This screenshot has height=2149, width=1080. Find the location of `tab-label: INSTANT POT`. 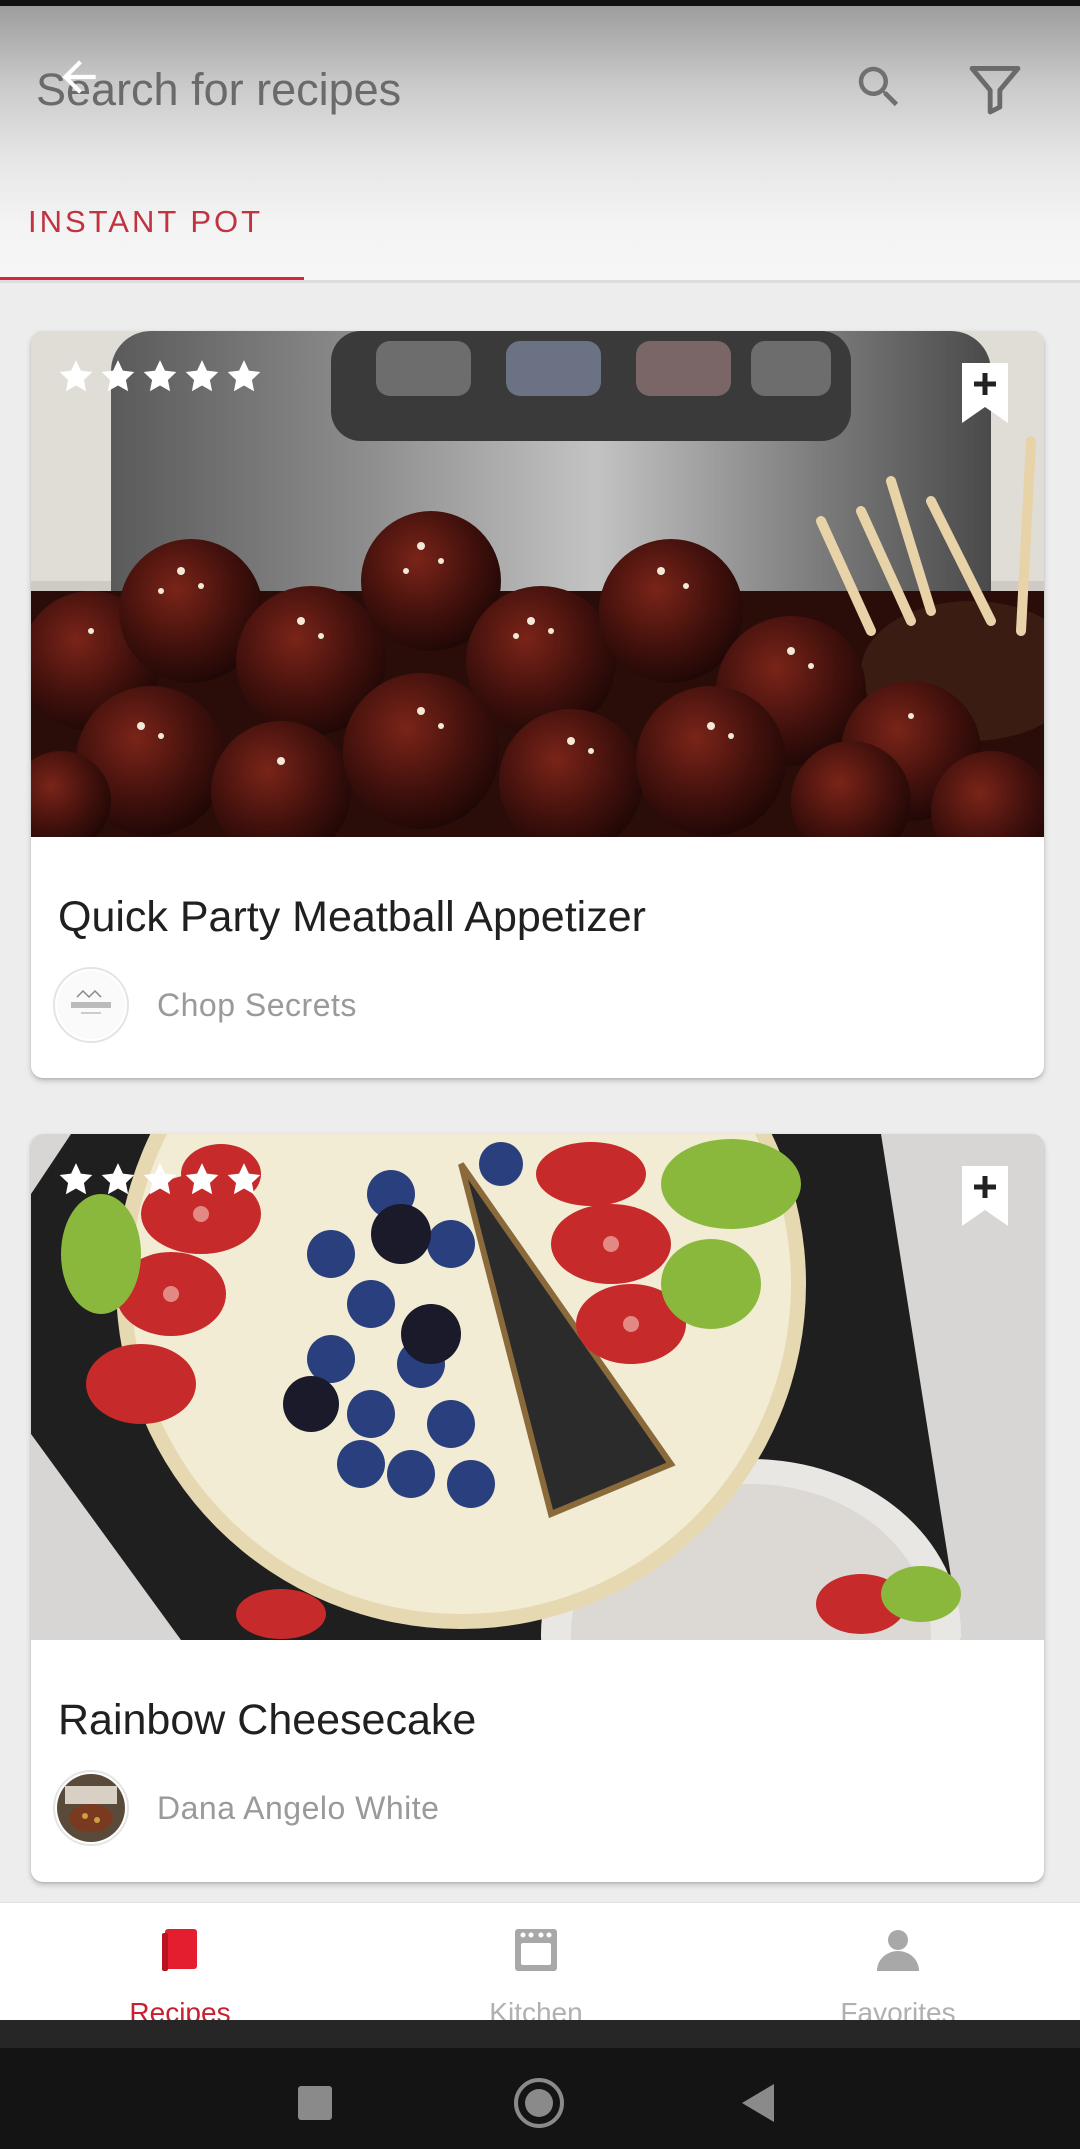

tab-label: INSTANT POT is located at coordinates (146, 221).